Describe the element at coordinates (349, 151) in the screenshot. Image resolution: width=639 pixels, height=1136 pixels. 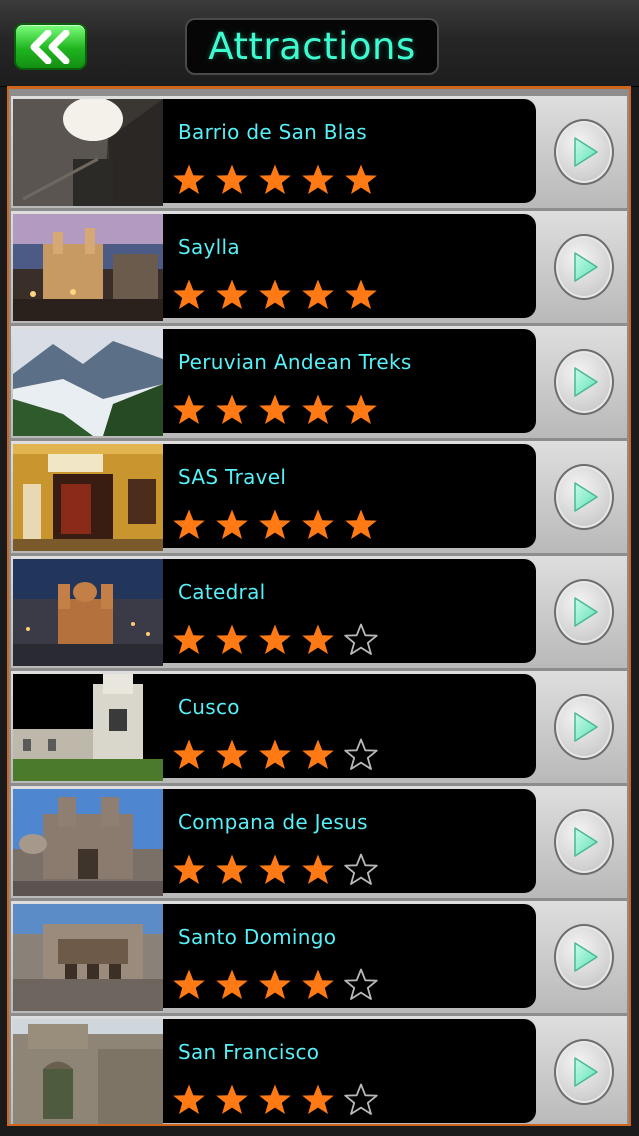
I see `attraction-info: Barrio de San Blas` at that location.